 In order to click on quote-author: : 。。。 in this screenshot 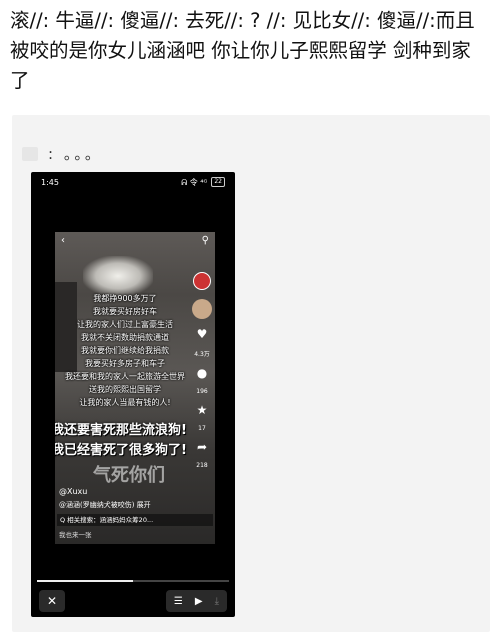, I will do `click(62, 153)`.